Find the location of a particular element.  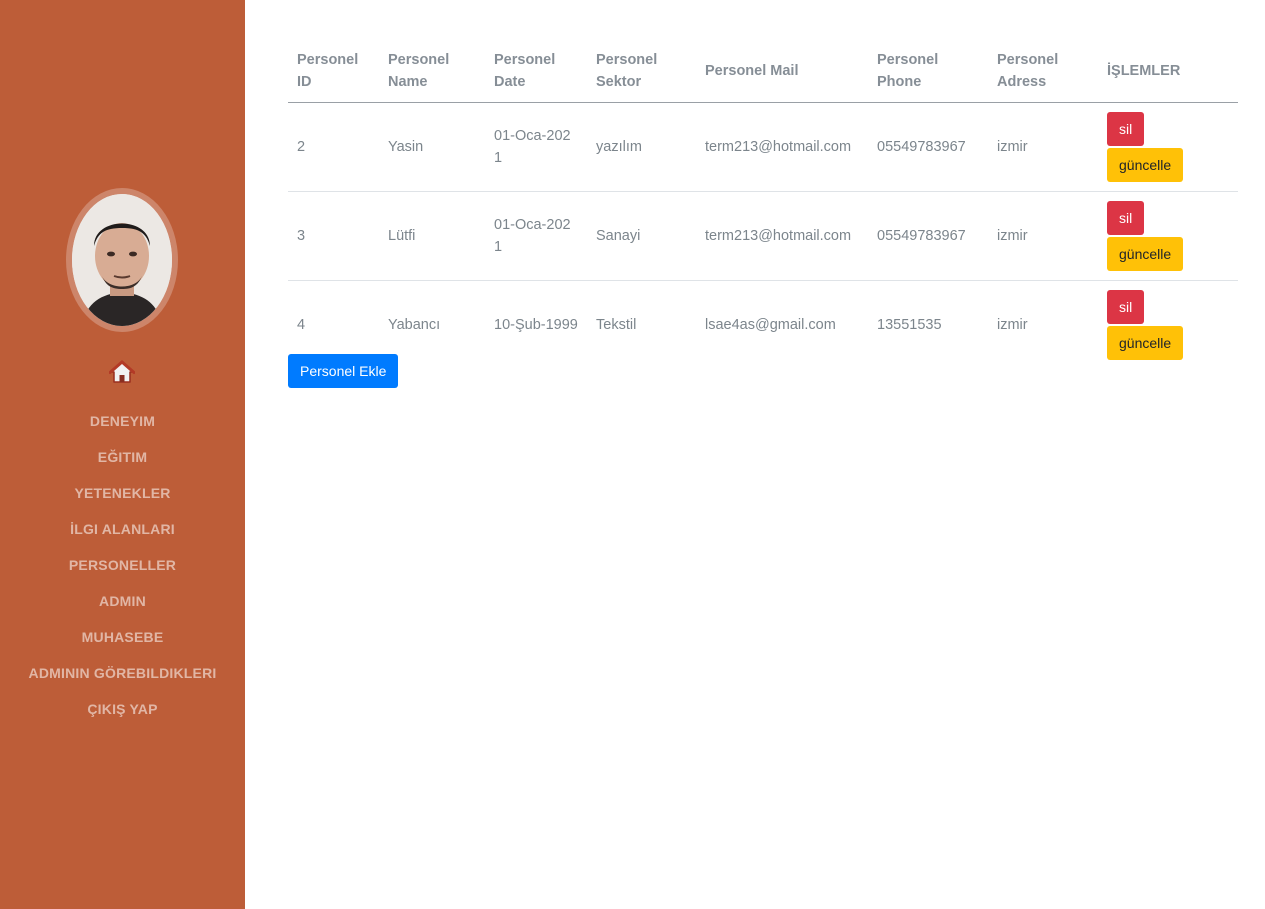

sidebar-item-muhasebe: MUHASEBE is located at coordinates (122, 637).